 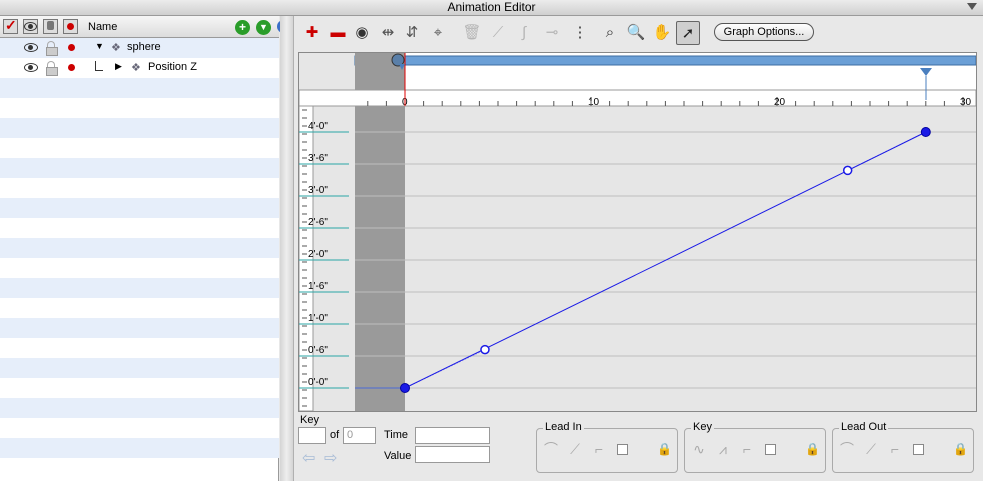 What do you see at coordinates (918, 449) in the screenshot?
I see `lead-out-checkbox` at bounding box center [918, 449].